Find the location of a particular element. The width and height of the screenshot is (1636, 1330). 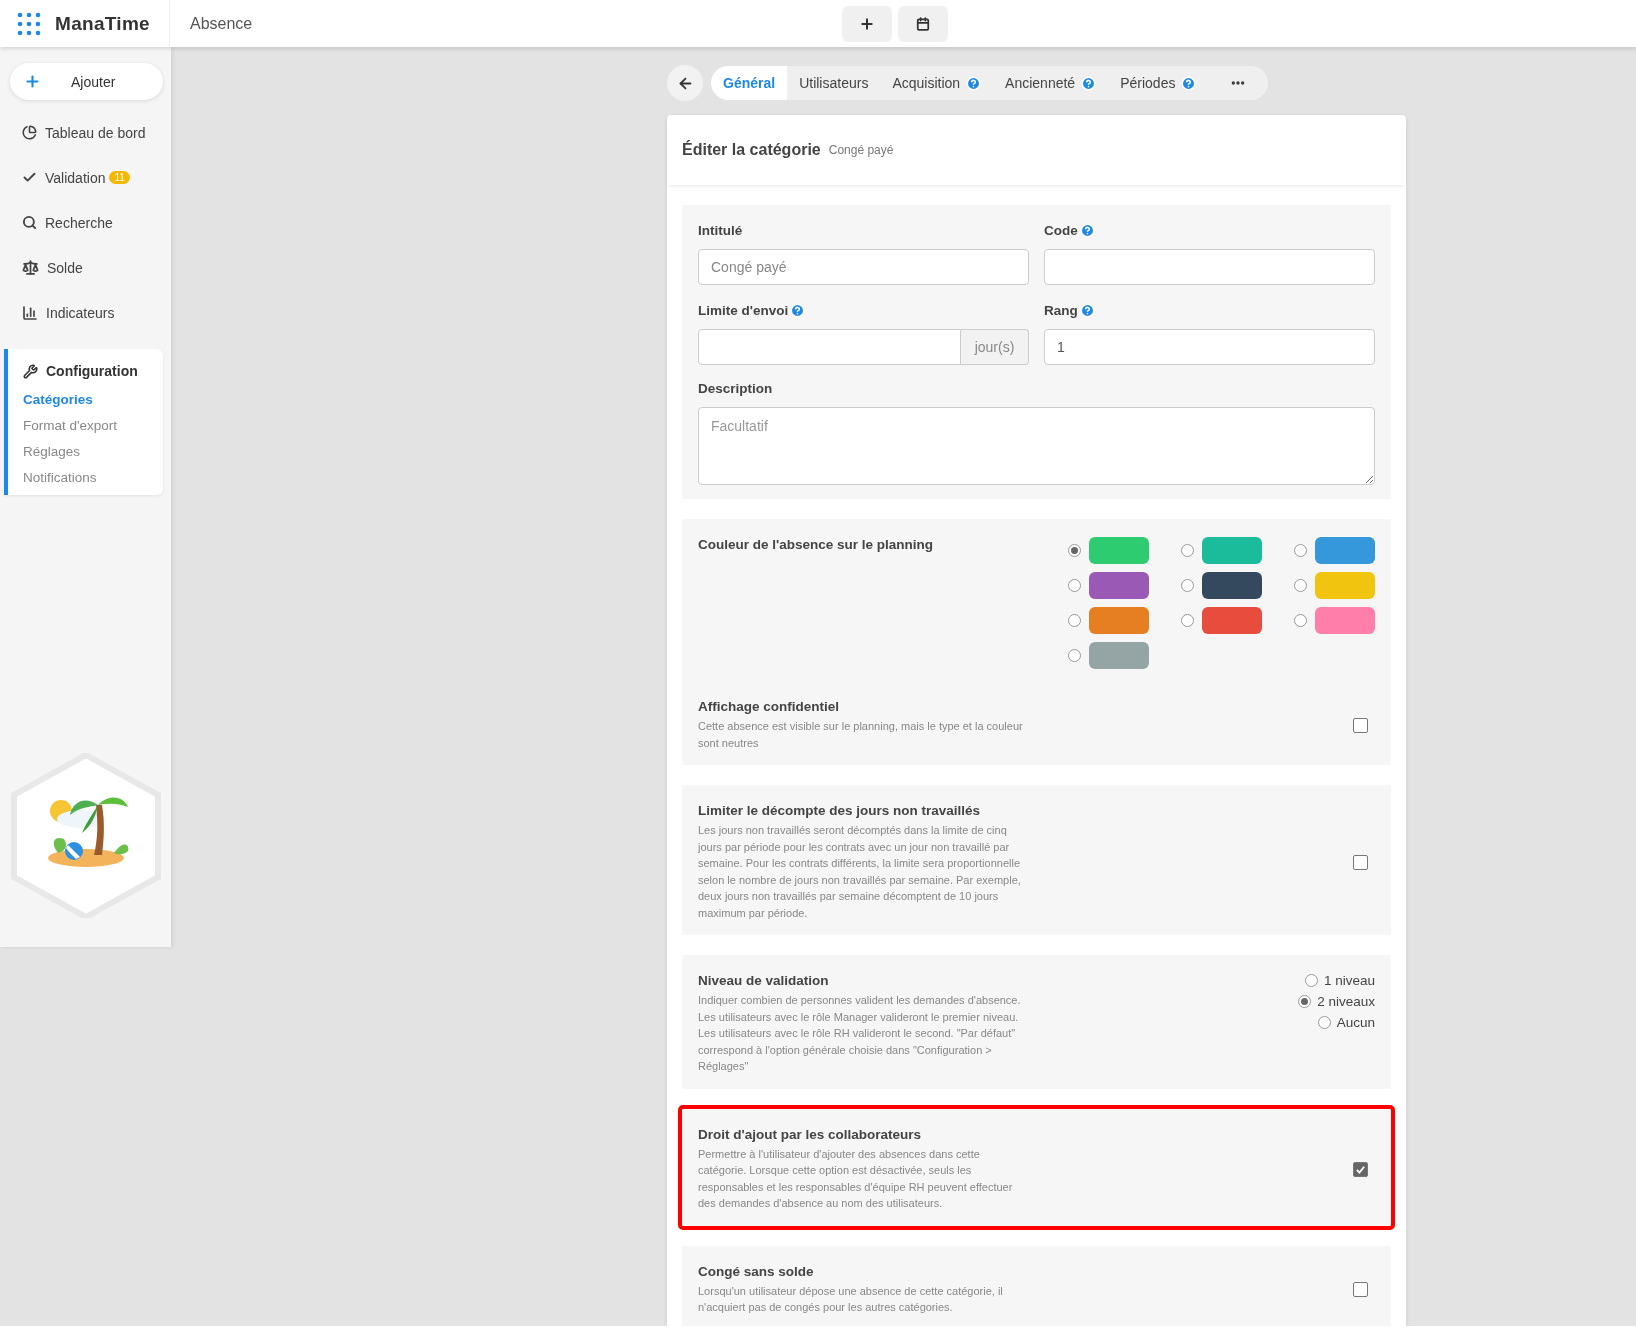

section-title: Droit d'ajout par les collaborateurs is located at coordinates (810, 1134).